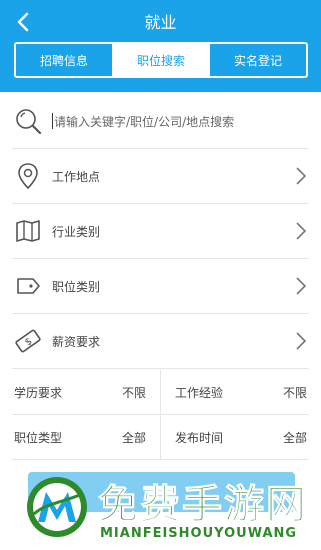  I want to click on text-cursor, so click(52, 121).